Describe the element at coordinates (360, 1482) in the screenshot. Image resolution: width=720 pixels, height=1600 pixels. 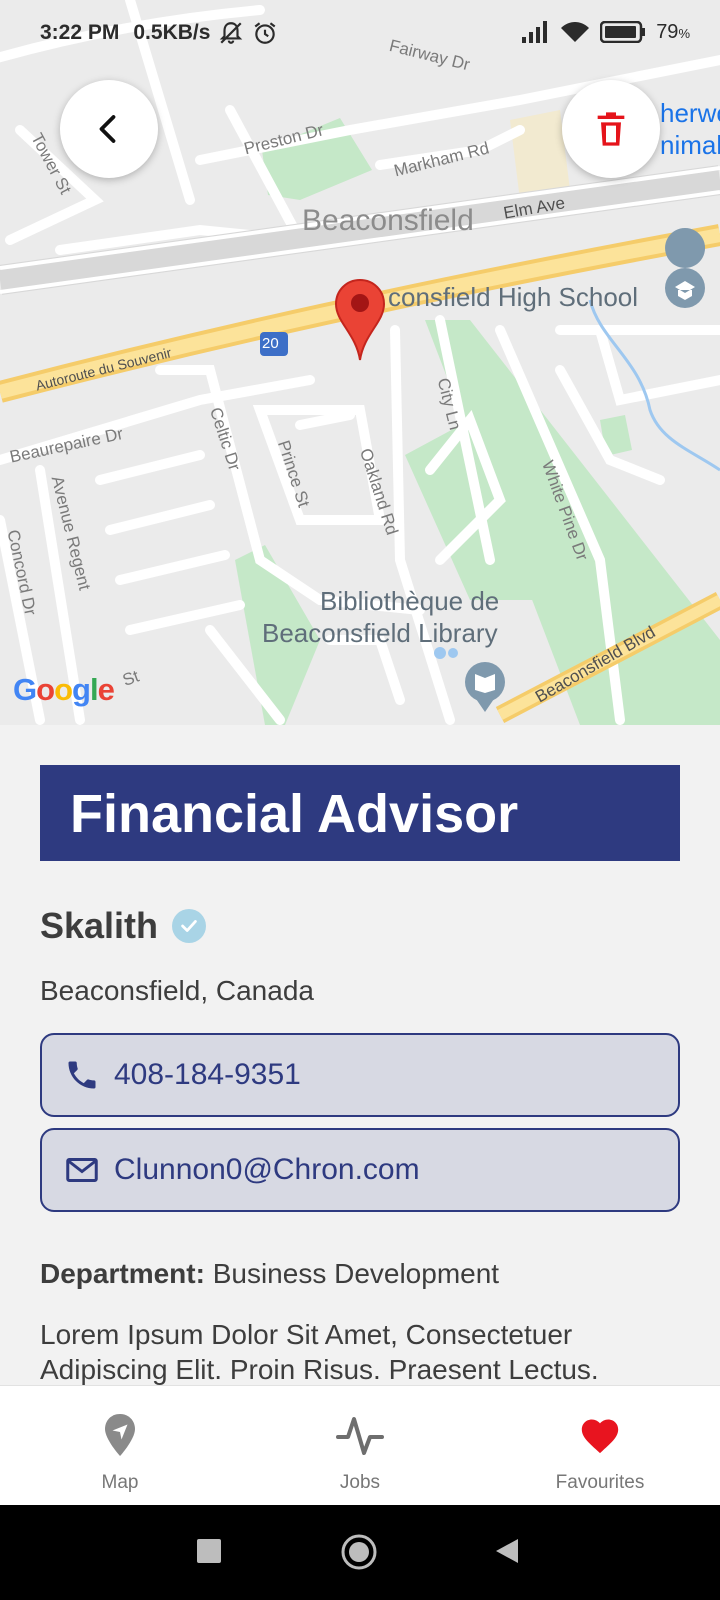
I see `nav-jobs-label: Jobs` at that location.